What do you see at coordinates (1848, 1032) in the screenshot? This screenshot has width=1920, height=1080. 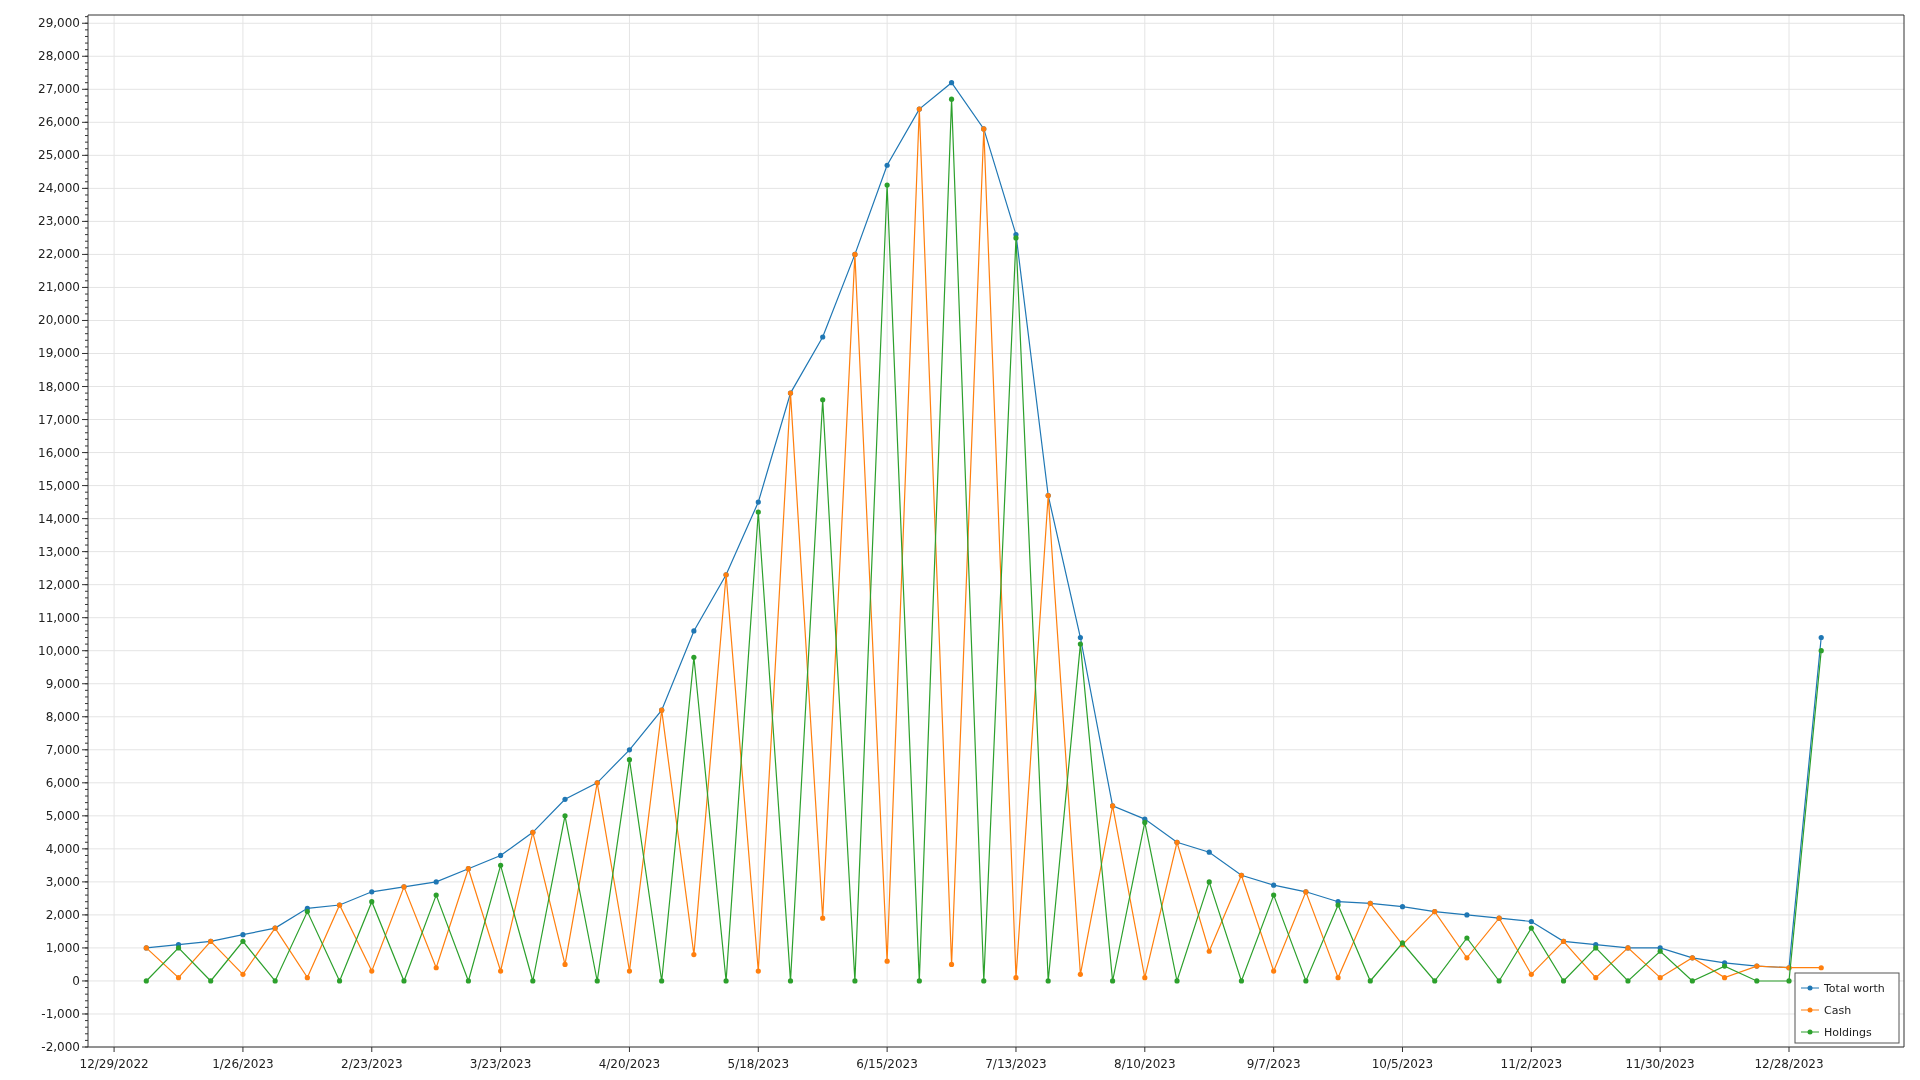 I see `legend-label: Holdings` at bounding box center [1848, 1032].